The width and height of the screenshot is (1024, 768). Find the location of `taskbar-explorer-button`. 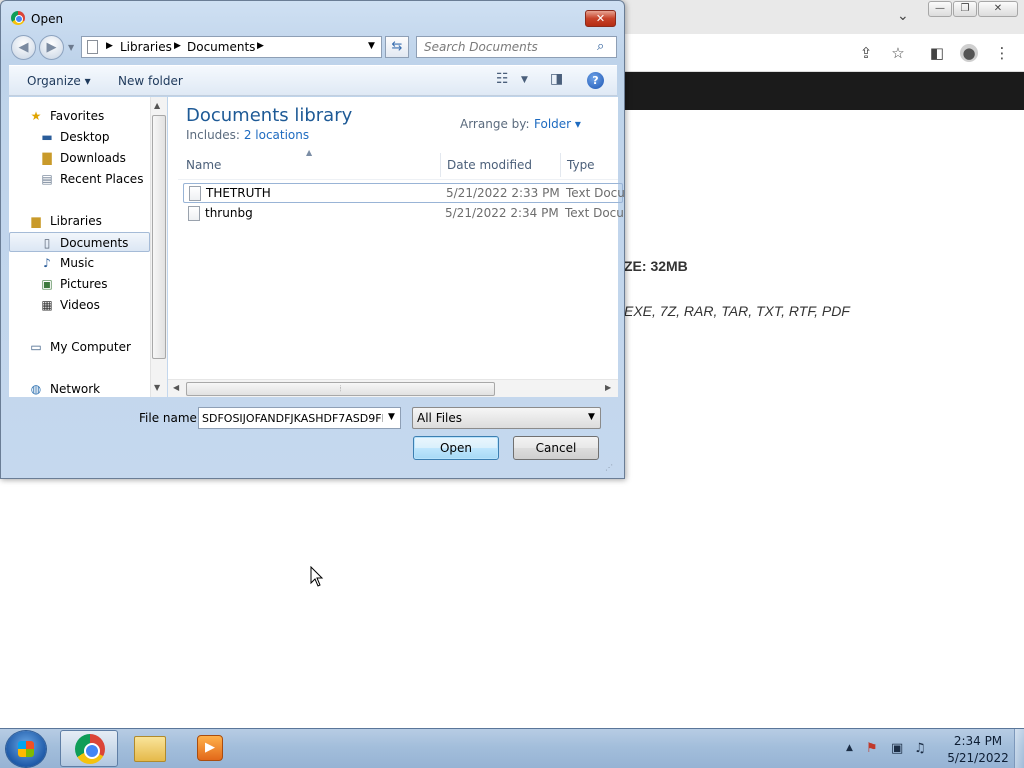

taskbar-explorer-button is located at coordinates (151, 748).